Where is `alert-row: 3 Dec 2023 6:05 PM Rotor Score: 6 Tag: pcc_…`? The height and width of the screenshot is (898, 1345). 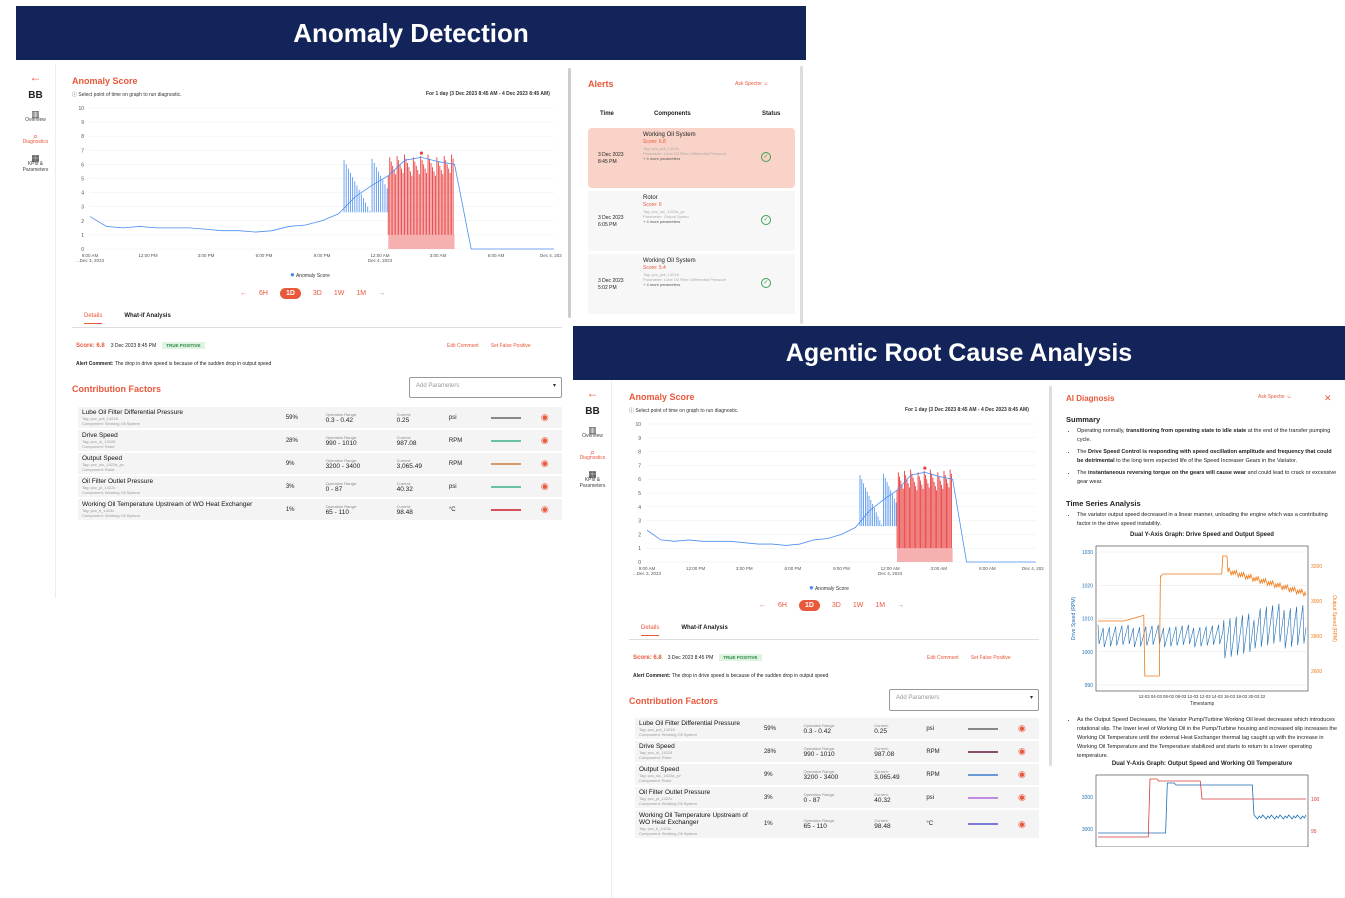
alert-row: 3 Dec 2023 6:05 PM Rotor Score: 6 Tag: pcc_… is located at coordinates (691, 221).